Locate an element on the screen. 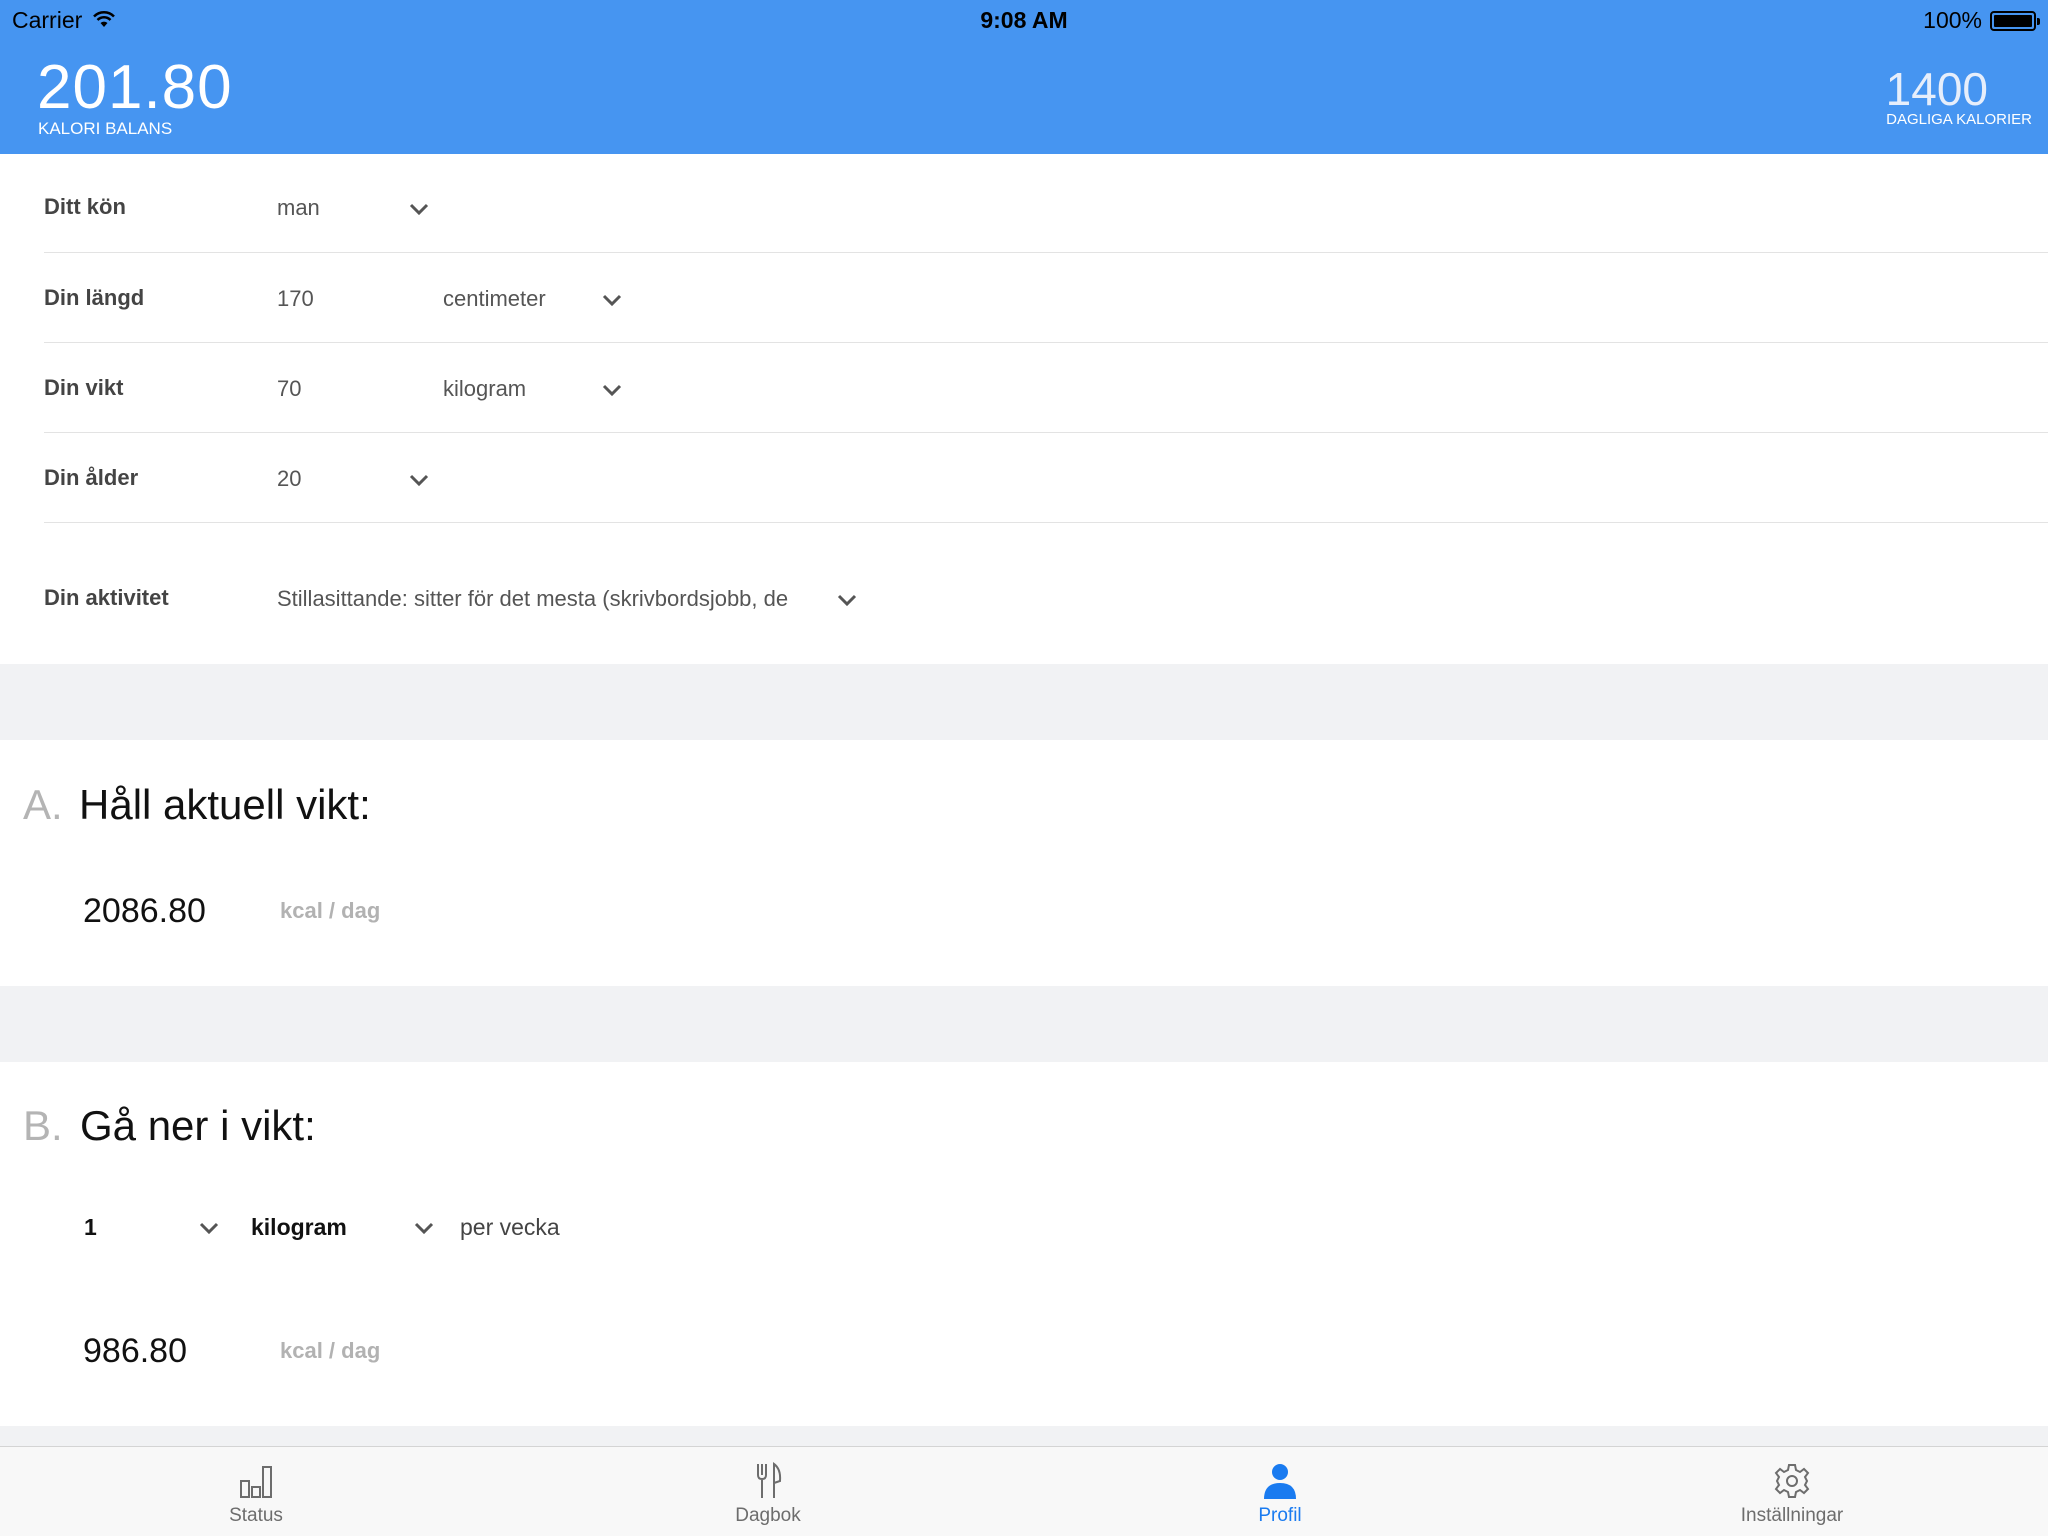 The height and width of the screenshot is (1536, 2048). gender-row: Ditt kön man is located at coordinates (1046, 203).